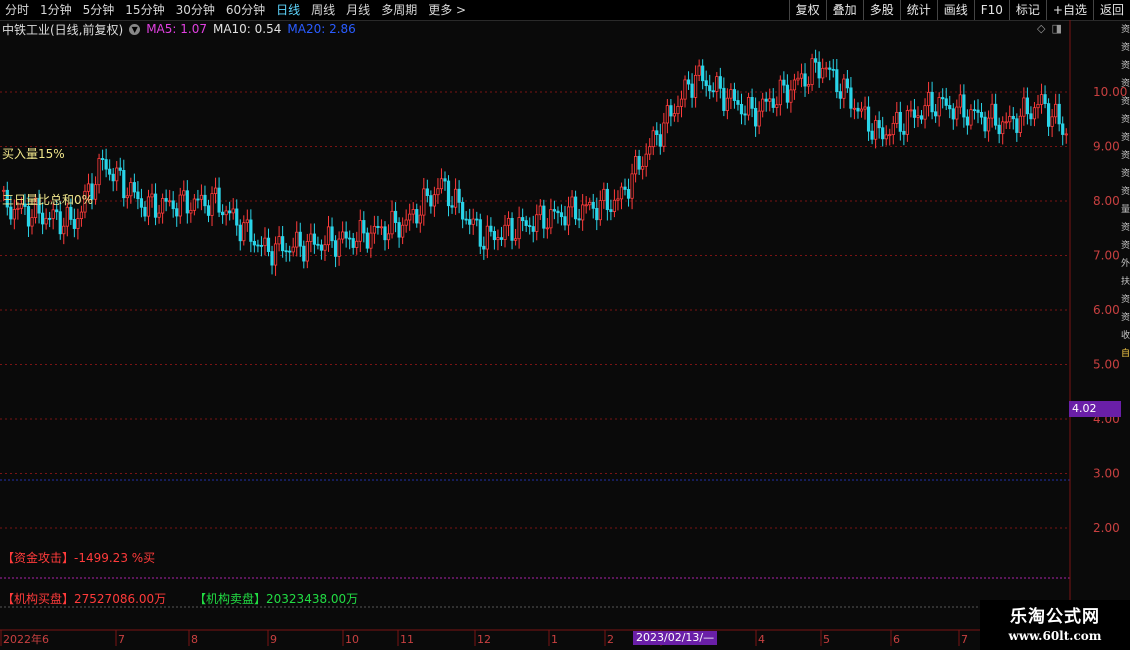 The width and height of the screenshot is (1130, 650). Describe the element at coordinates (1125, 264) in the screenshot. I see `side-strip-item: 外` at that location.